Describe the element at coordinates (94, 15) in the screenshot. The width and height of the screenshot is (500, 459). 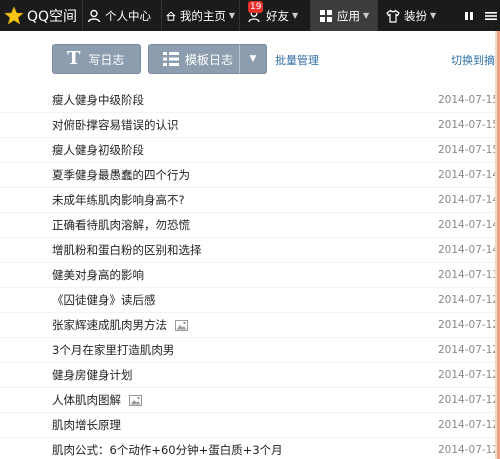
I see `person-icon` at that location.